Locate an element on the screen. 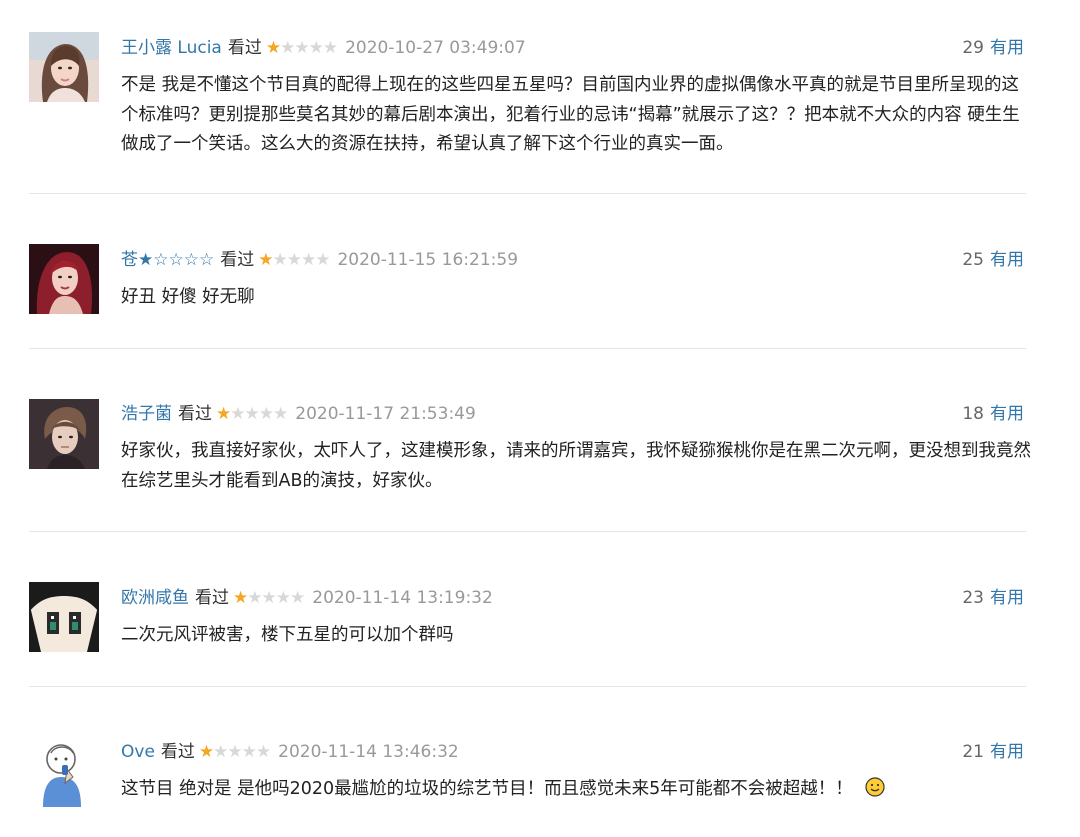 The height and width of the screenshot is (837, 1080). avatar-redhair-icon is located at coordinates (64, 279).